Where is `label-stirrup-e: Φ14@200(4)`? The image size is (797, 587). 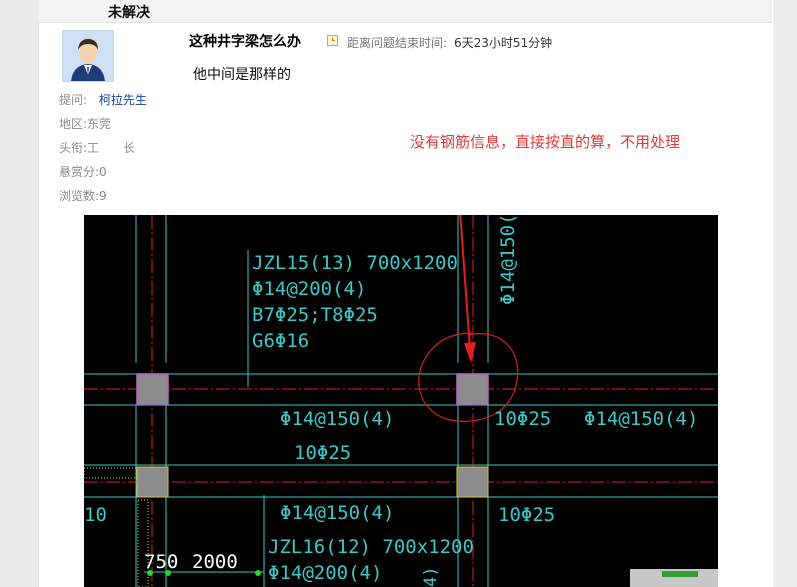 label-stirrup-e: Φ14@200(4) is located at coordinates (325, 573).